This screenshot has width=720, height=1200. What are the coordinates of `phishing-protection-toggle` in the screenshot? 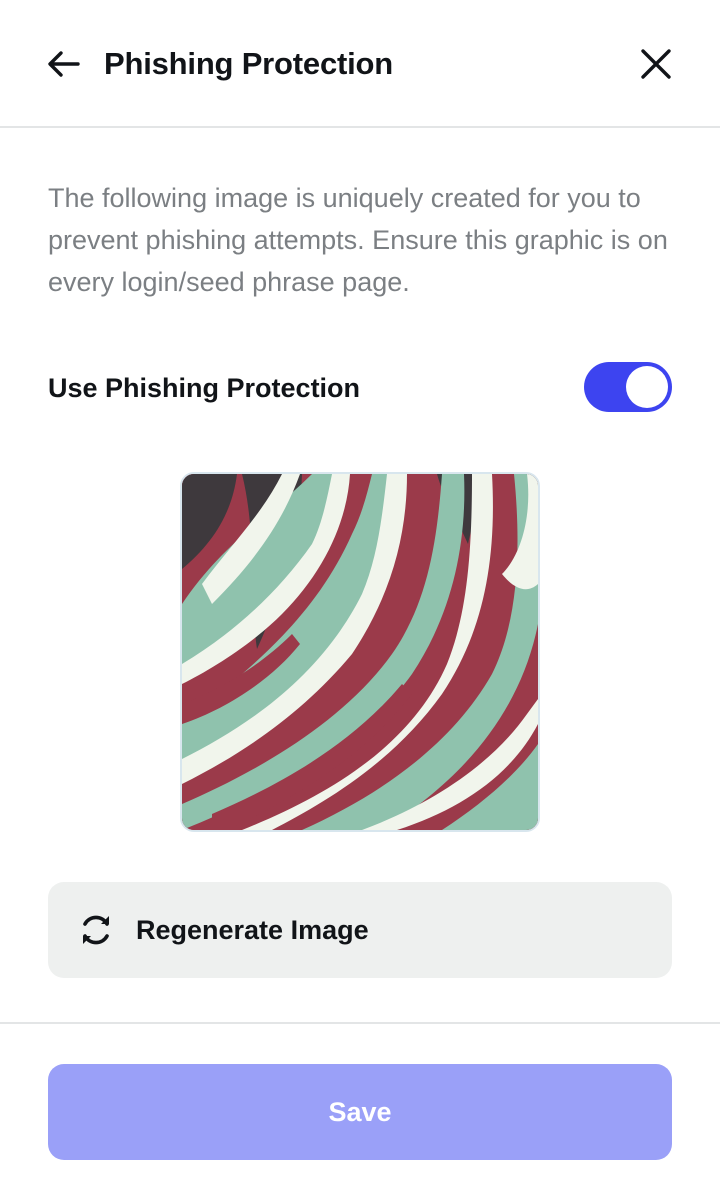 It's located at (628, 387).